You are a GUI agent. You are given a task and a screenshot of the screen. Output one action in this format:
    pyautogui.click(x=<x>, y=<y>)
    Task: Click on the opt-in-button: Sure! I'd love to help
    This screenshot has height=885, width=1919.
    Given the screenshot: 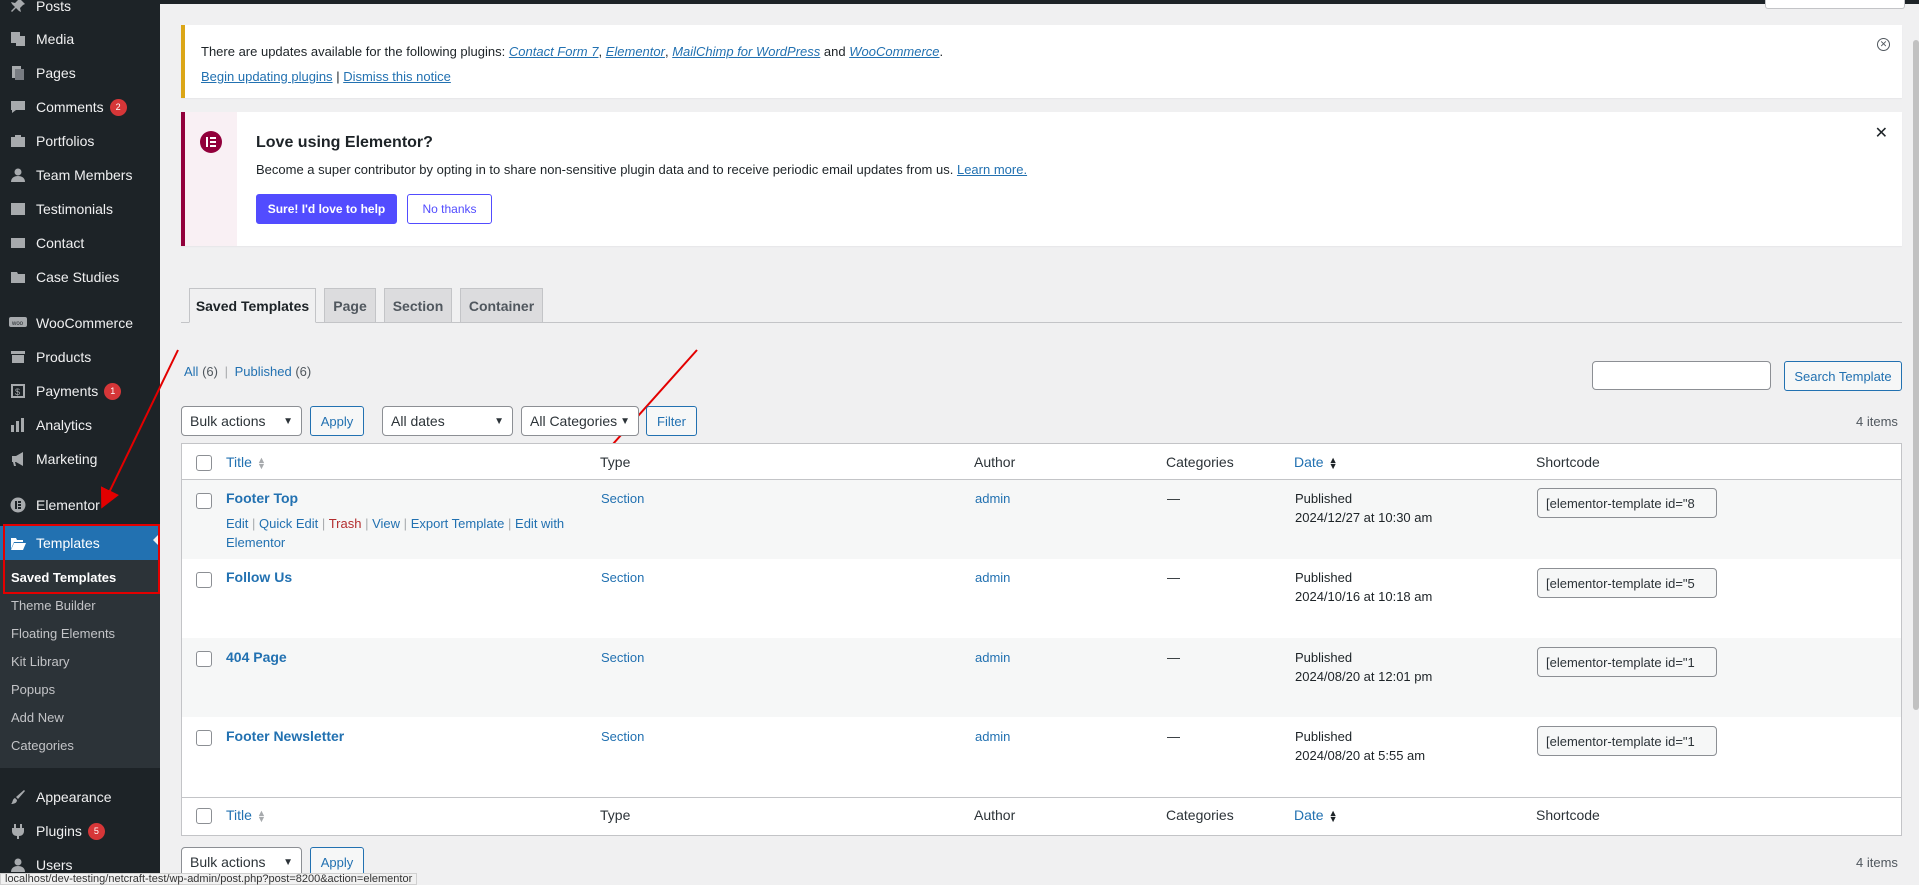 What is the action you would take?
    pyautogui.click(x=326, y=209)
    